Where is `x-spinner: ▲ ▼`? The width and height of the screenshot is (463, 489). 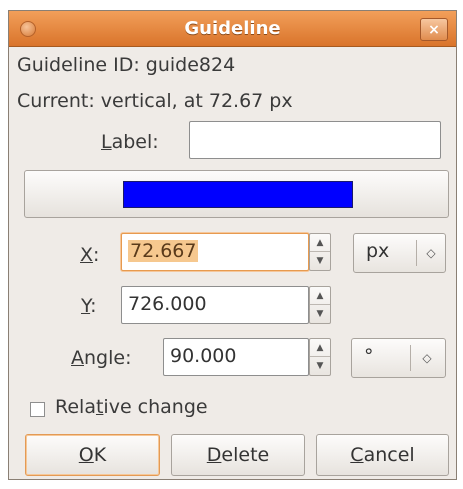 x-spinner: ▲ ▼ is located at coordinates (320, 252).